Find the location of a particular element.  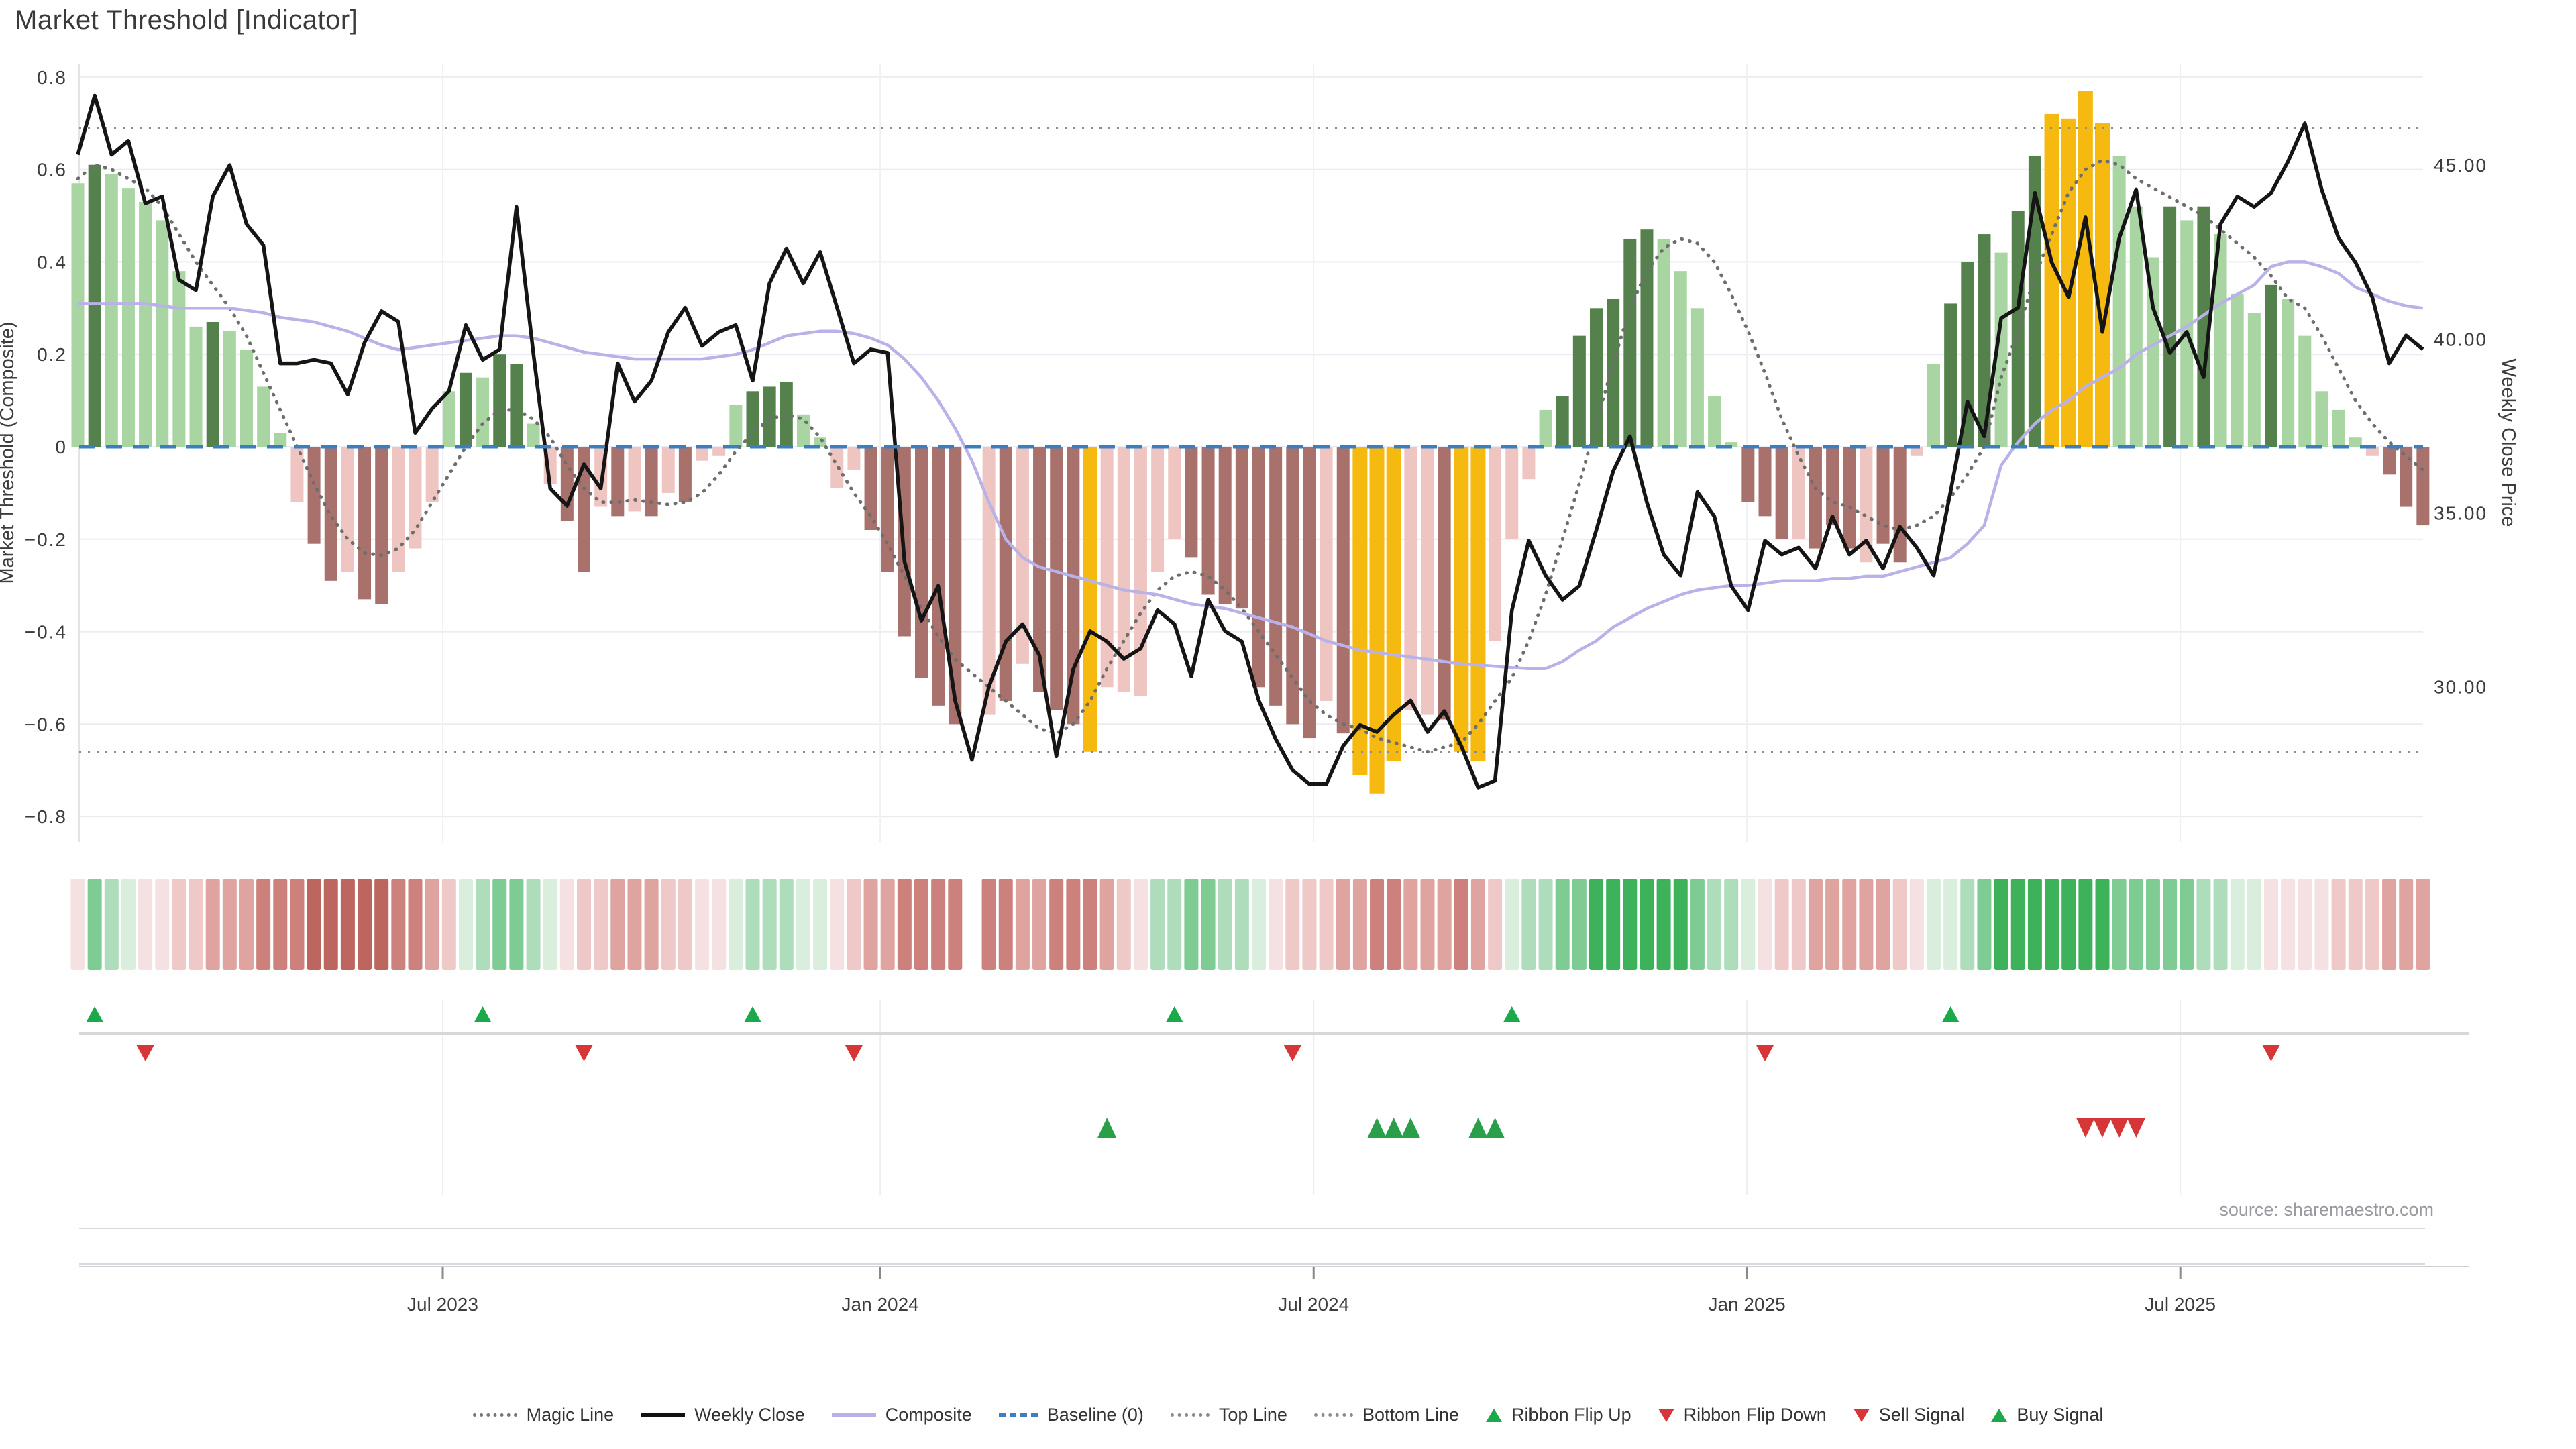

legend-label: Weekly Close is located at coordinates (749, 1415).